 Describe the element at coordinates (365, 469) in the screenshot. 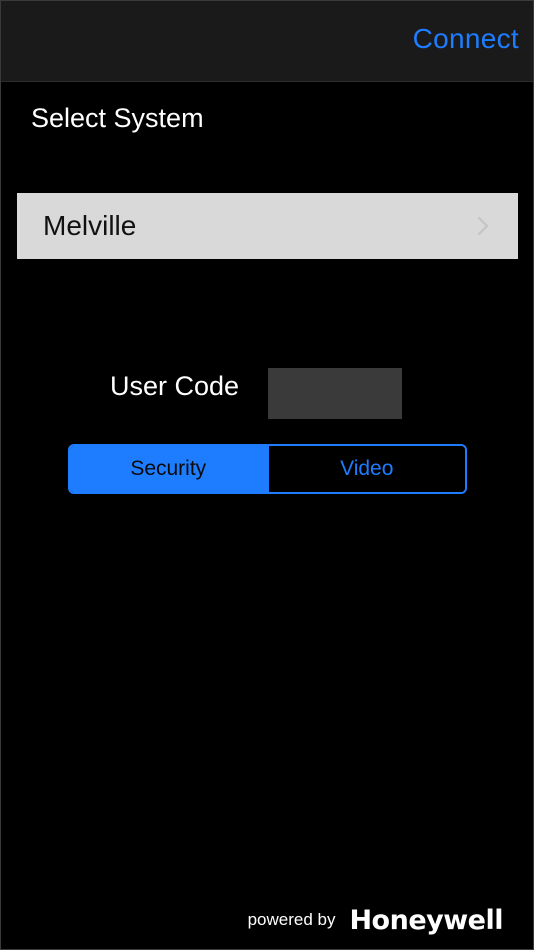

I see `video-segment: Video` at that location.